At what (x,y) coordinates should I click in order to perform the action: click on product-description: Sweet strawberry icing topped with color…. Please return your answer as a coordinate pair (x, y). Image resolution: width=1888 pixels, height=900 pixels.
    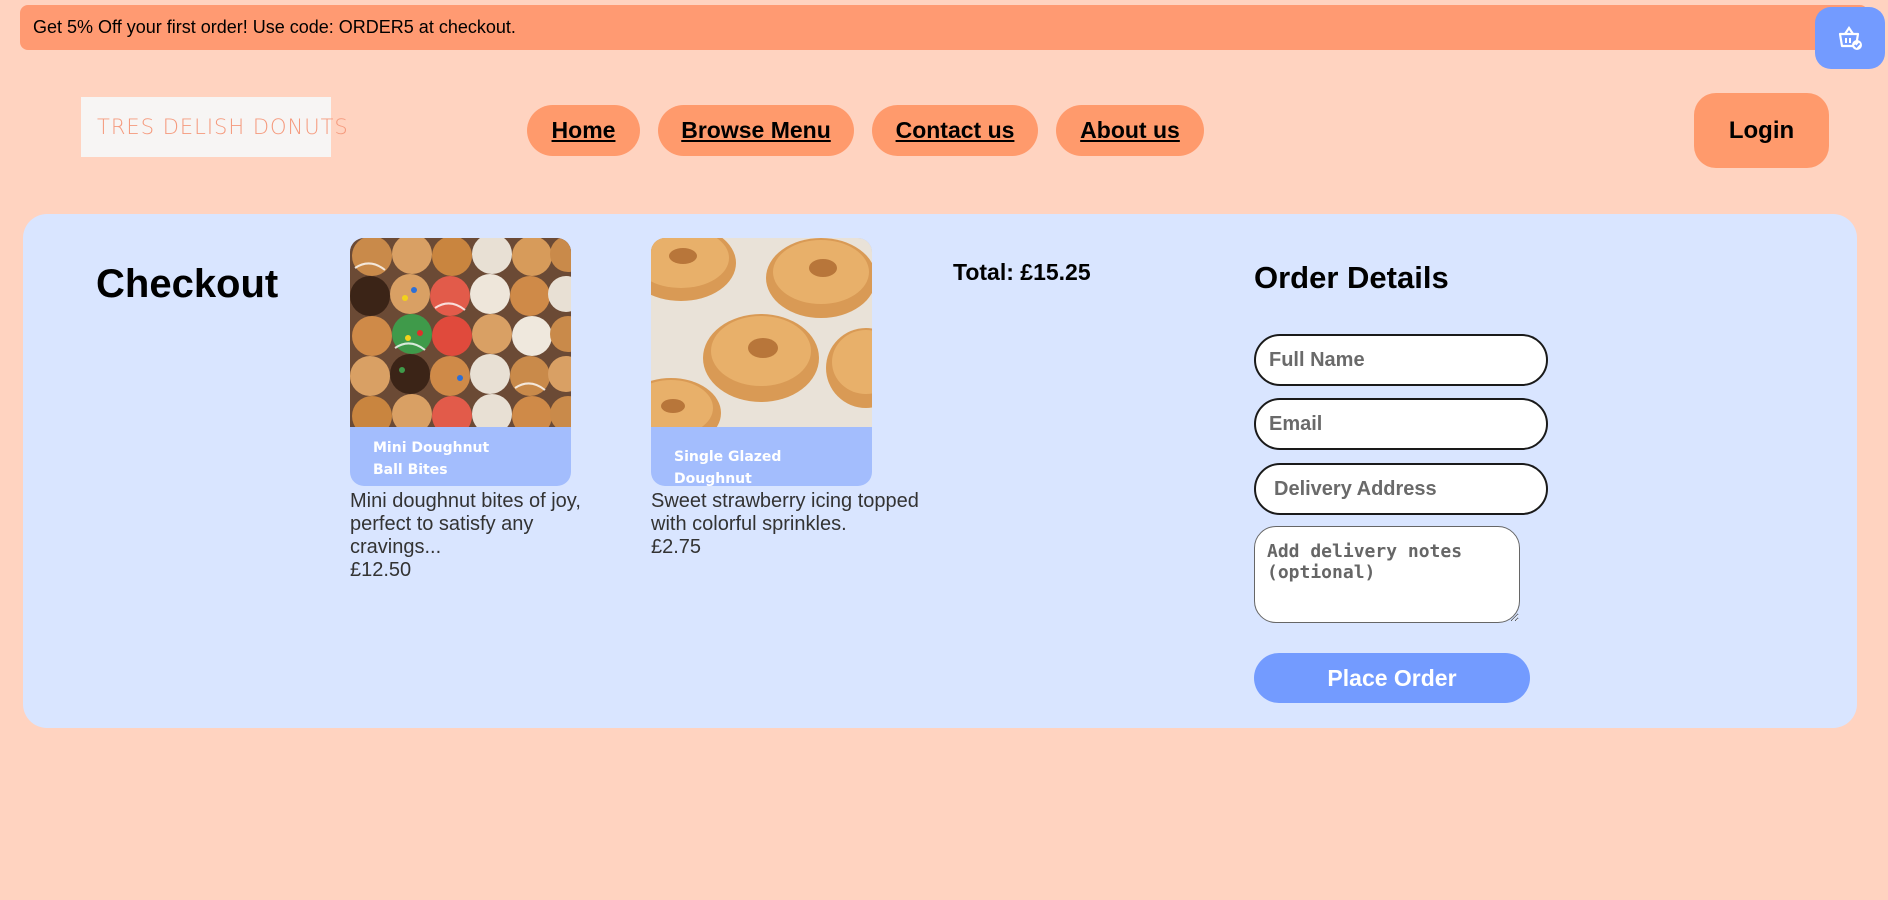
    Looking at the image, I should click on (785, 512).